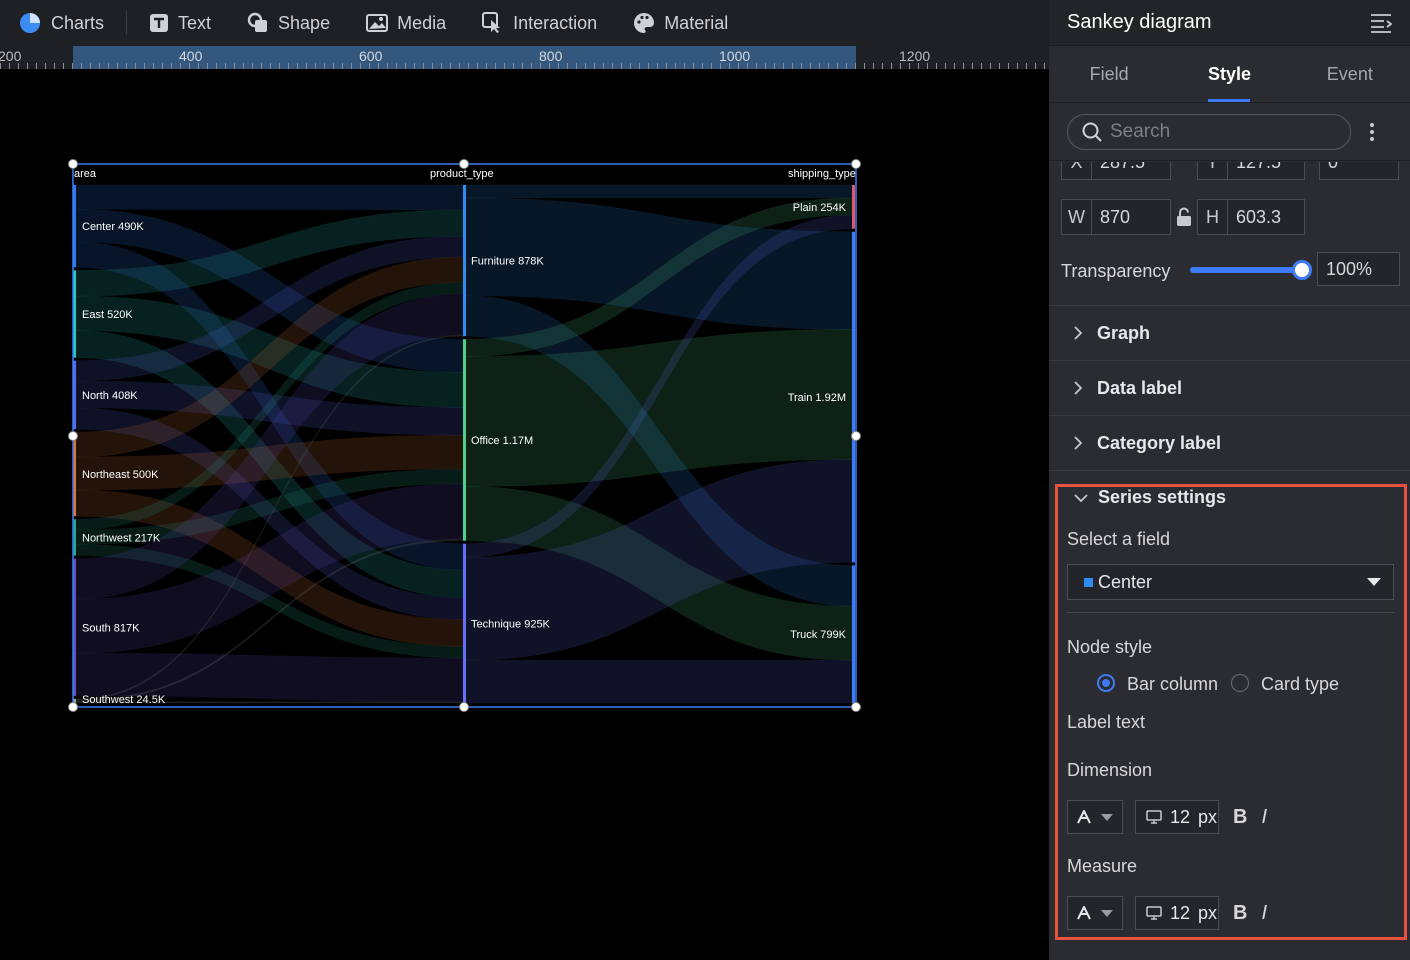 Image resolution: width=1410 pixels, height=960 pixels. What do you see at coordinates (1254, 167) in the screenshot?
I see `y-value: 127.5` at bounding box center [1254, 167].